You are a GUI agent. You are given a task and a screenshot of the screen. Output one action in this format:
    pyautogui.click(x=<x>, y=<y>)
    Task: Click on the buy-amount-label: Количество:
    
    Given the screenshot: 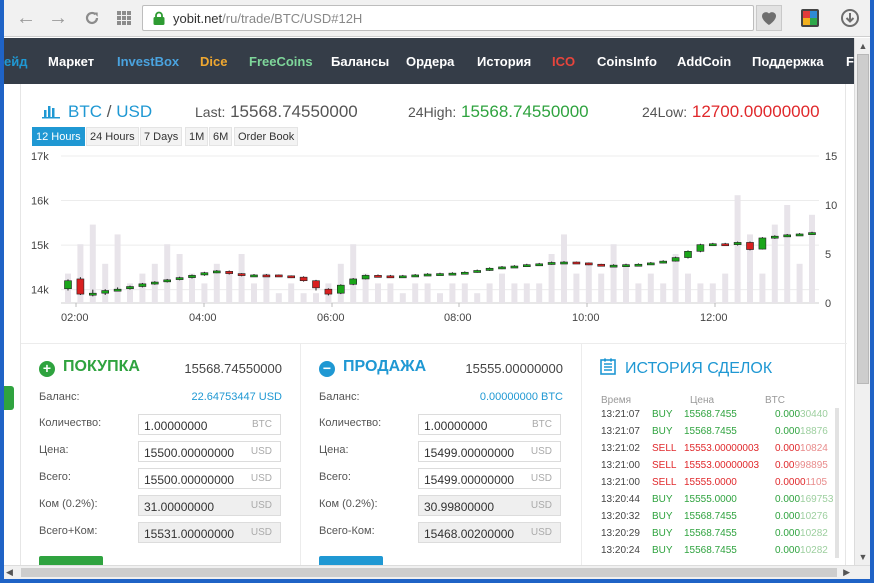 What is the action you would take?
    pyautogui.click(x=70, y=423)
    